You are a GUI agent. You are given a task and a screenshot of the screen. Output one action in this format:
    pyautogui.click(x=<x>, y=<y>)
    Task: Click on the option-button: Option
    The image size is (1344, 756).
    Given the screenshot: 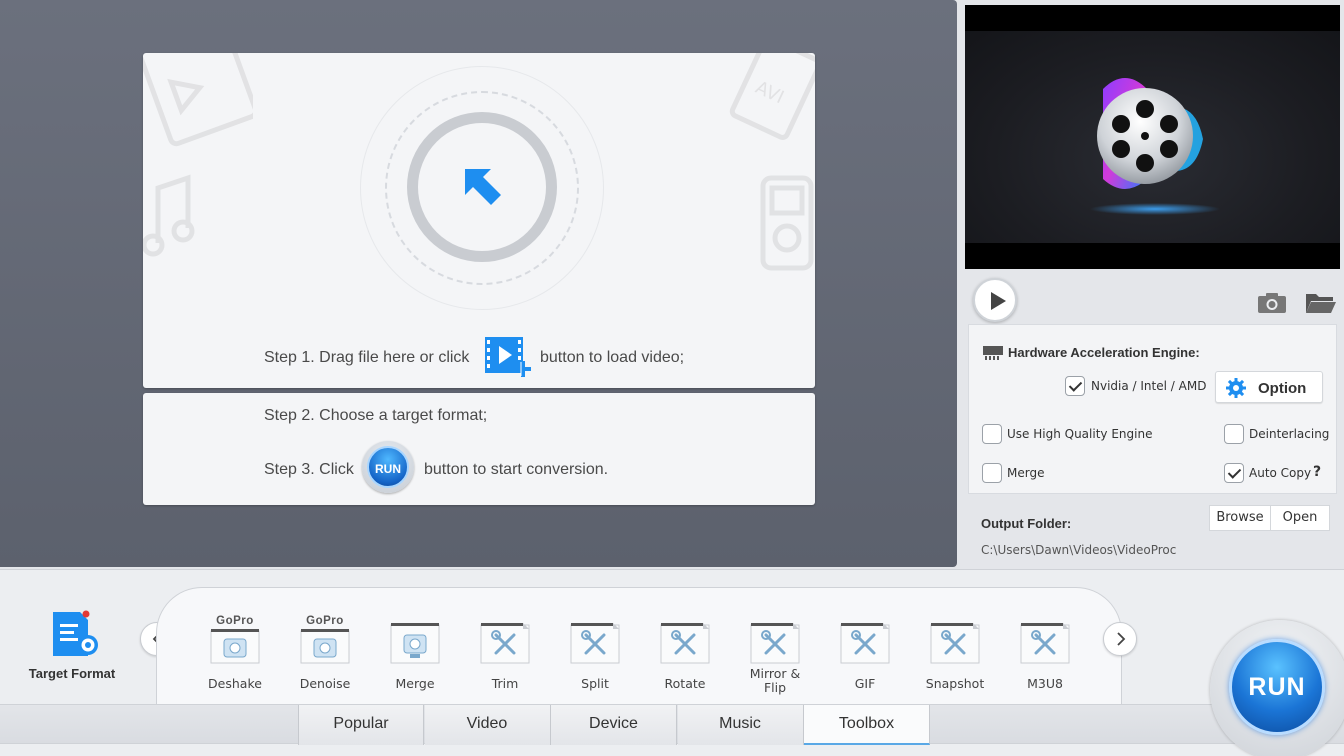 What is the action you would take?
    pyautogui.click(x=1269, y=387)
    